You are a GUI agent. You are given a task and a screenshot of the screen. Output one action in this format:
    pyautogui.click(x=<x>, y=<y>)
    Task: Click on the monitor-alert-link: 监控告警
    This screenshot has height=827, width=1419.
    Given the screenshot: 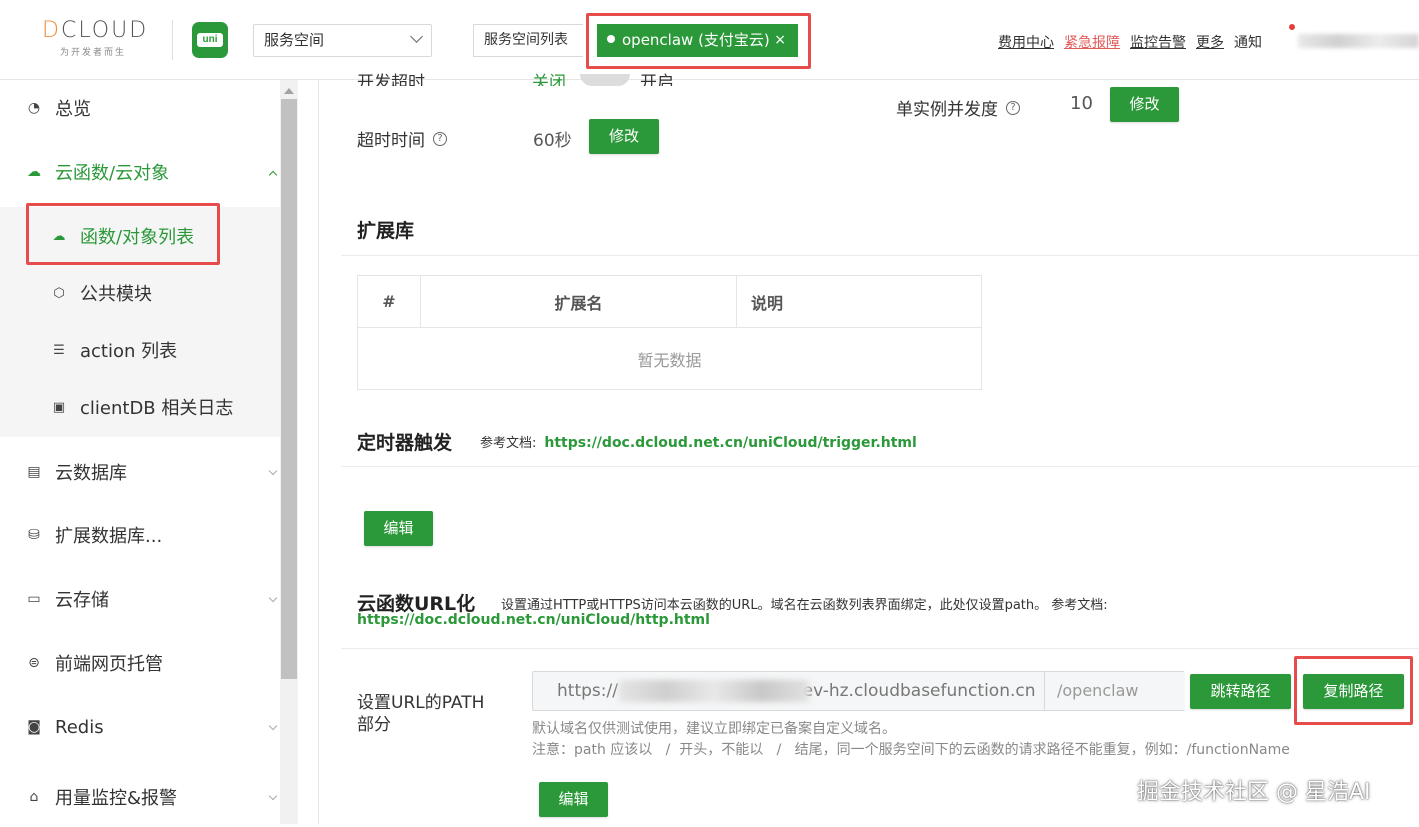 What is the action you would take?
    pyautogui.click(x=1158, y=43)
    